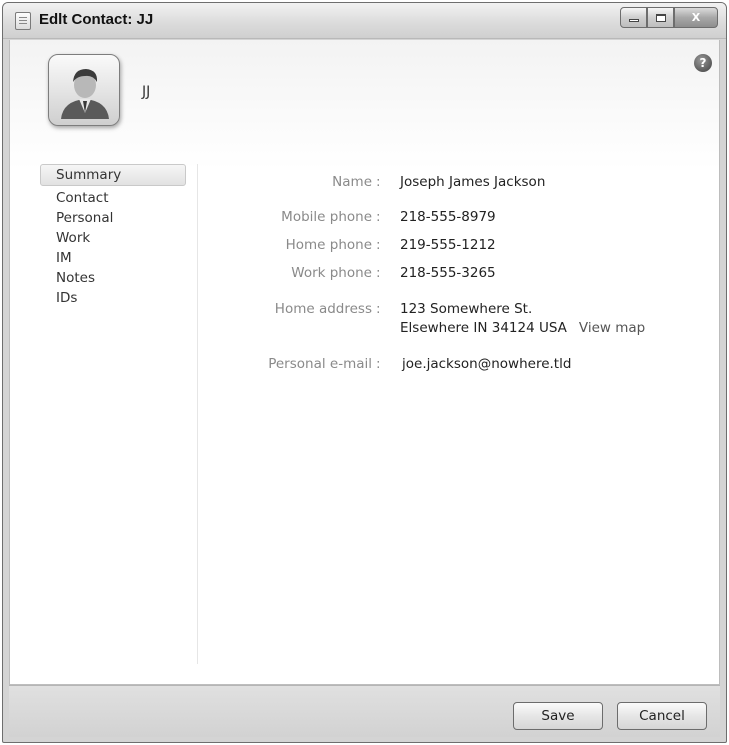 This screenshot has width=729, height=745. I want to click on nav-item-summary: Summary, so click(113, 175).